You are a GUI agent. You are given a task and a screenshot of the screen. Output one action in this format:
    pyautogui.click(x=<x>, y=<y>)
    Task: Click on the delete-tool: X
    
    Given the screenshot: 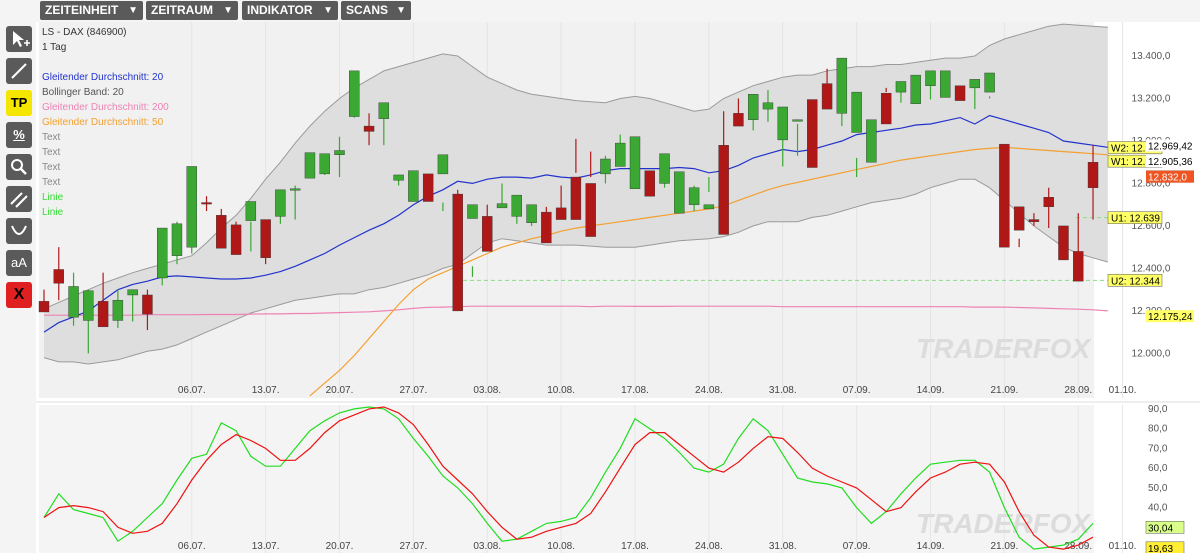 What is the action you would take?
    pyautogui.click(x=19, y=295)
    